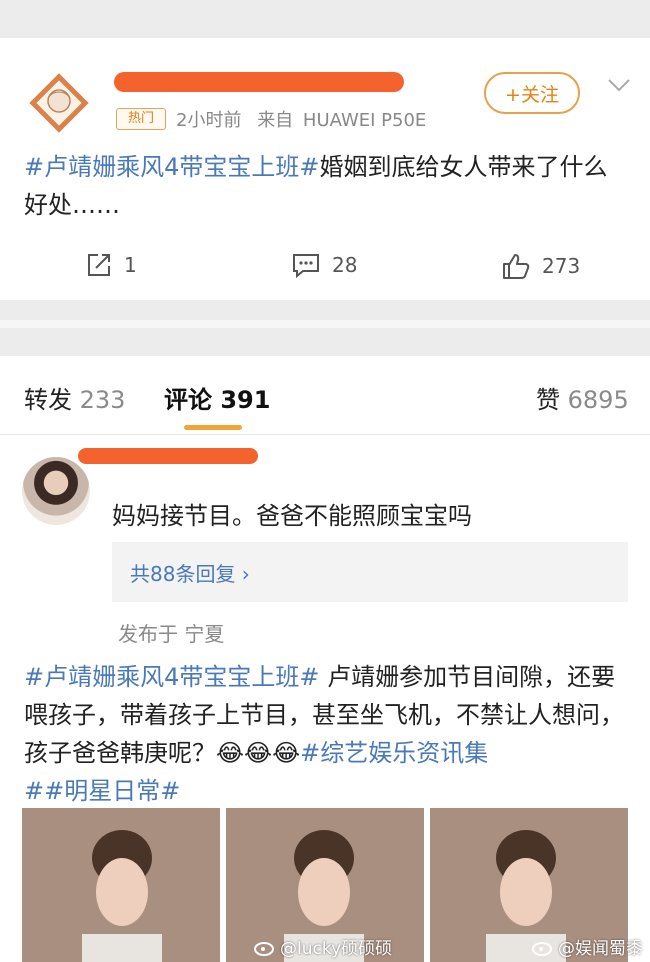 The height and width of the screenshot is (962, 650). What do you see at coordinates (188, 400) in the screenshot?
I see `tab-comments-label: 评论` at bounding box center [188, 400].